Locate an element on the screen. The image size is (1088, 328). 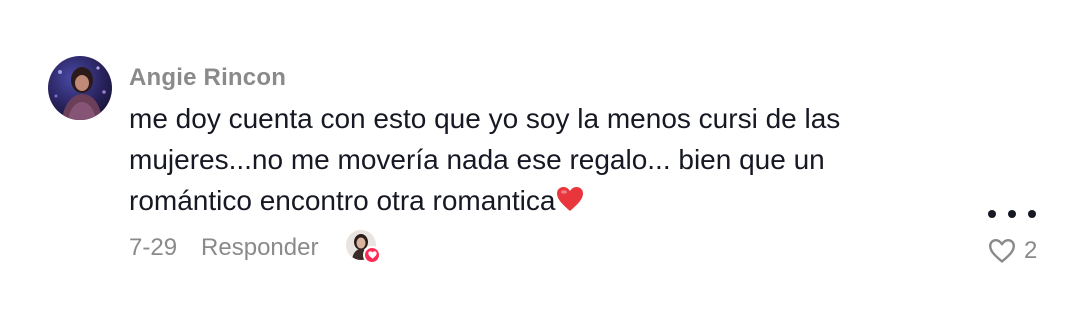
comment-text-line-last: romántico encontro otra romantica is located at coordinates (539, 201).